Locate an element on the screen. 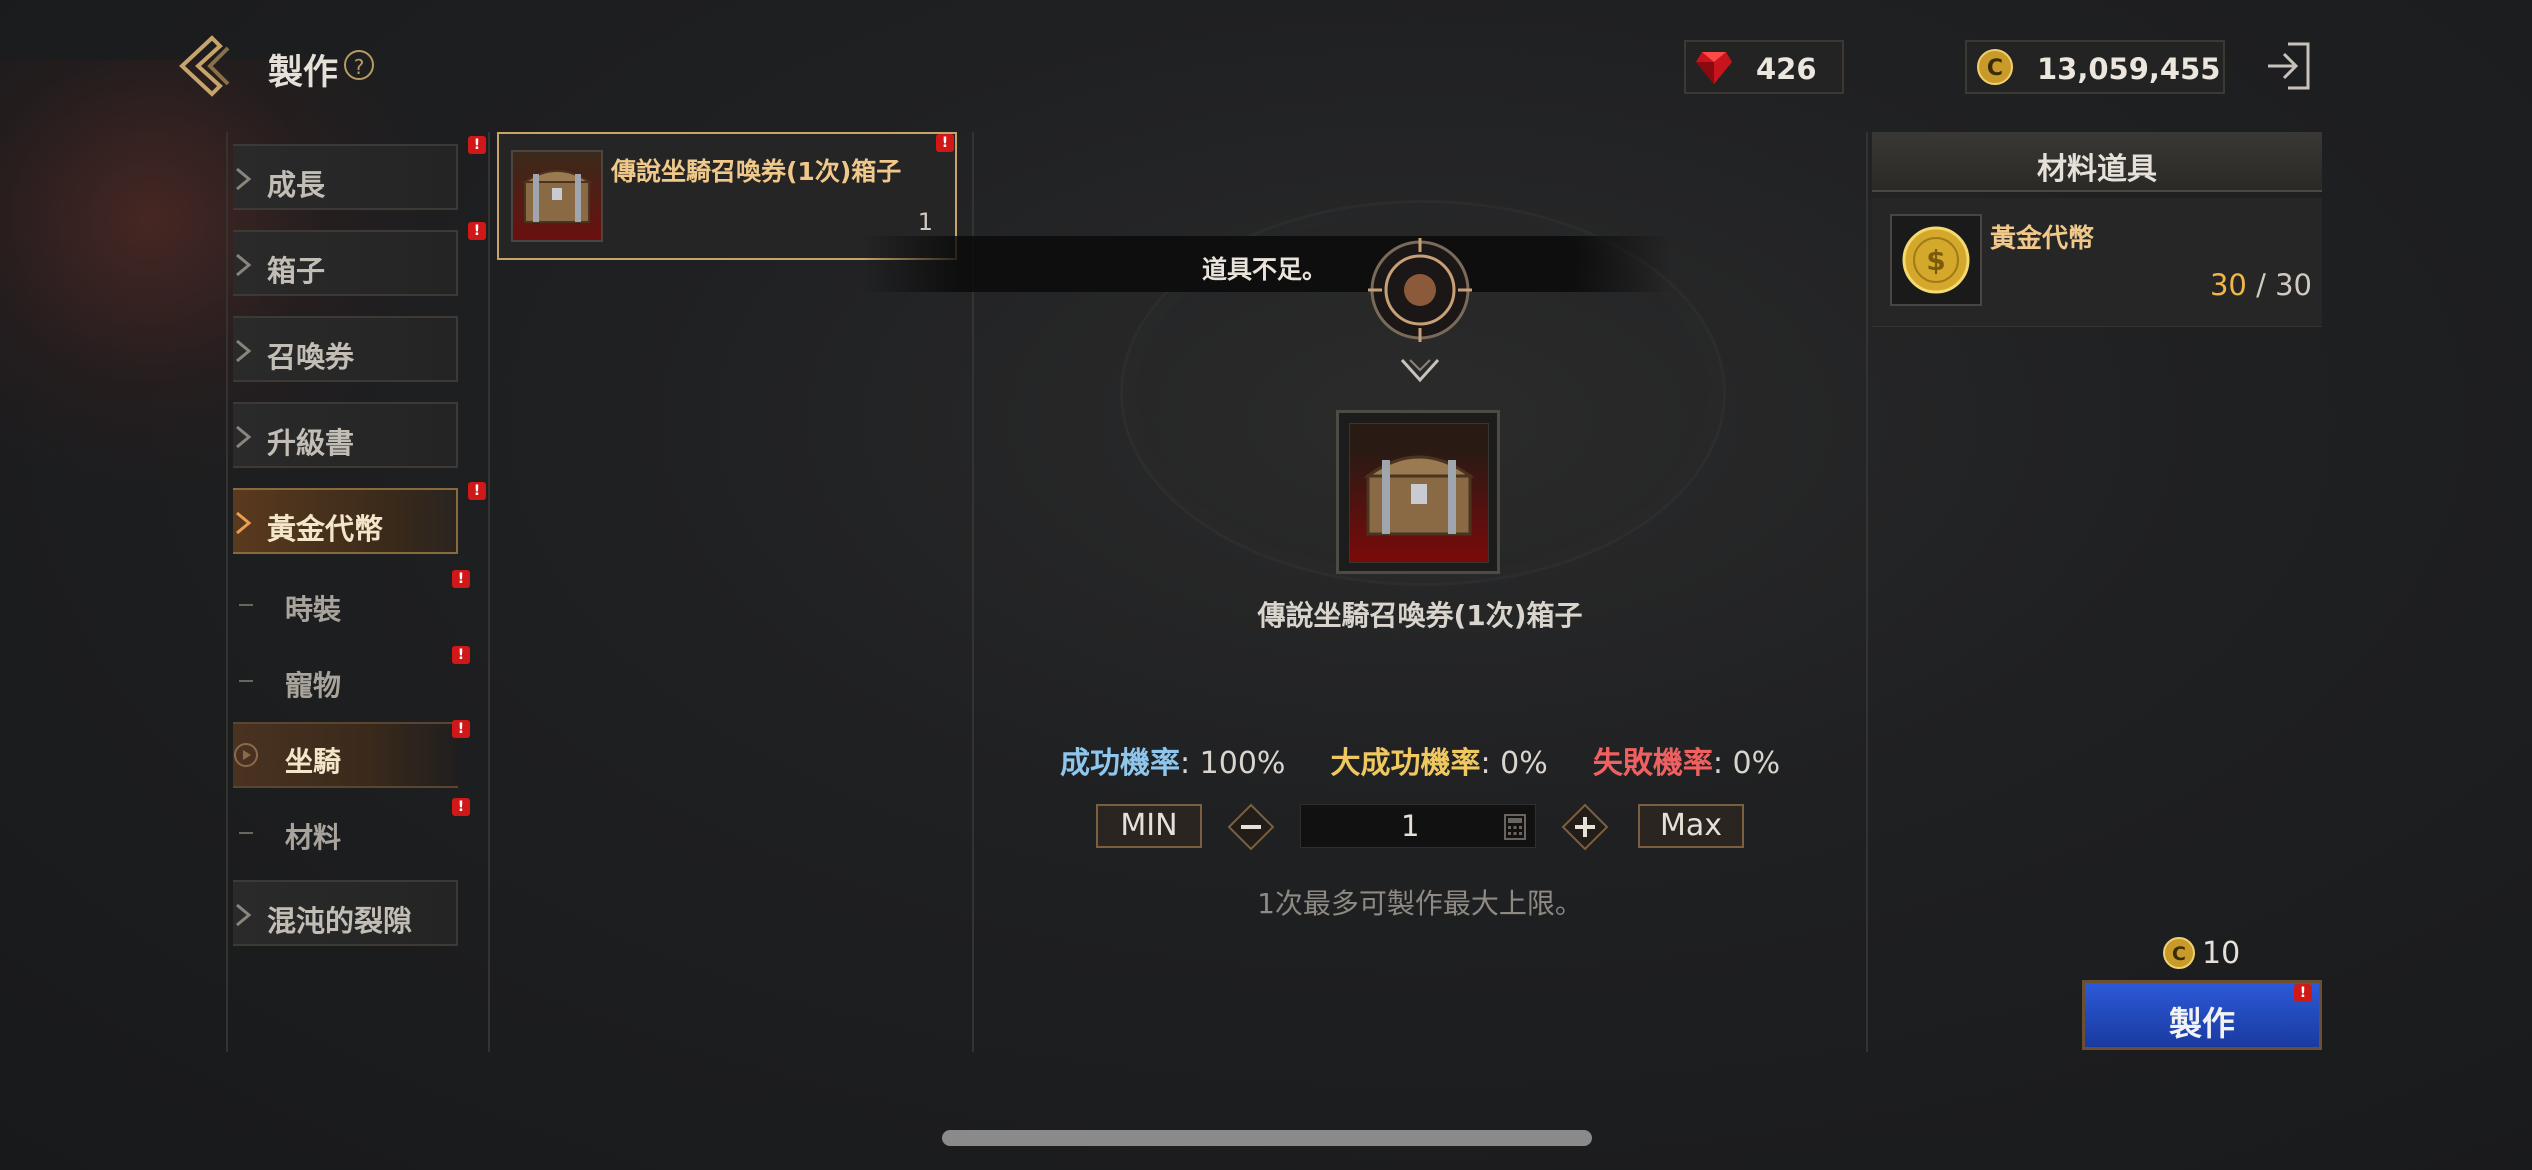 This screenshot has width=2532, height=1170. great-success-rate-value: : 0% is located at coordinates (1514, 763).